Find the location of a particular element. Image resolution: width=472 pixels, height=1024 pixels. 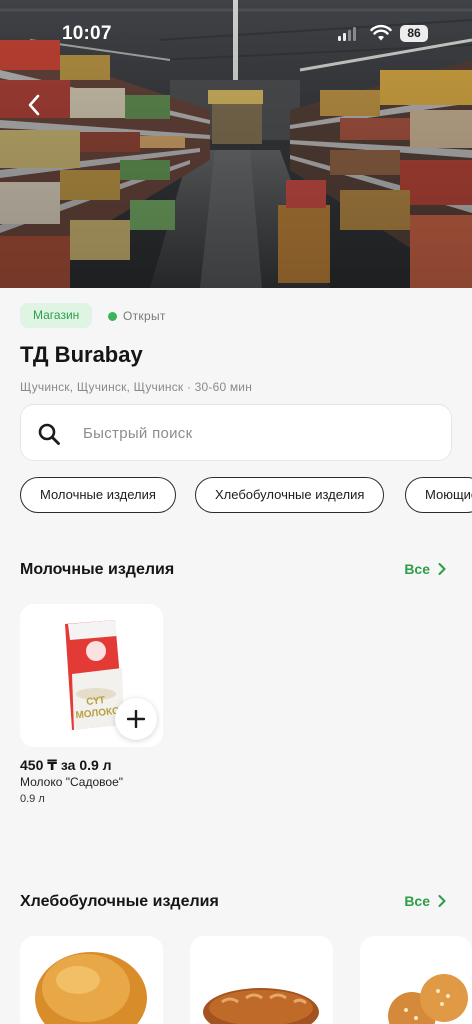

category-chip-dairy: Молочные изделия is located at coordinates (98, 495).